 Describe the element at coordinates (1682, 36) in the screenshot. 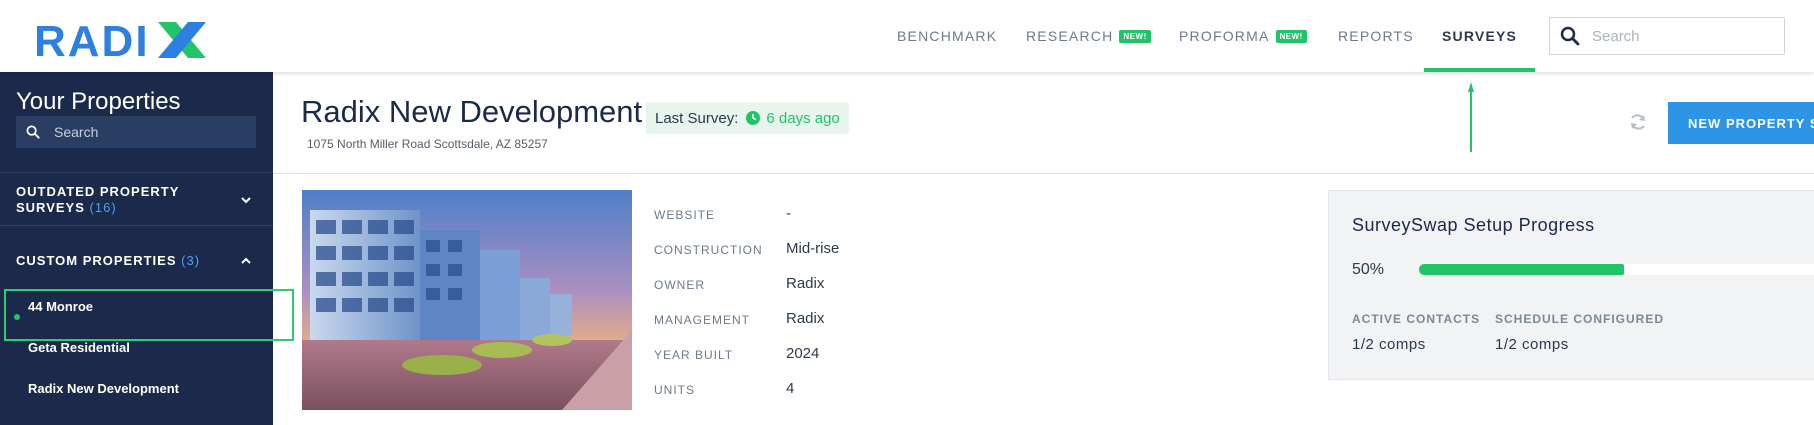

I see `global-search-input` at that location.